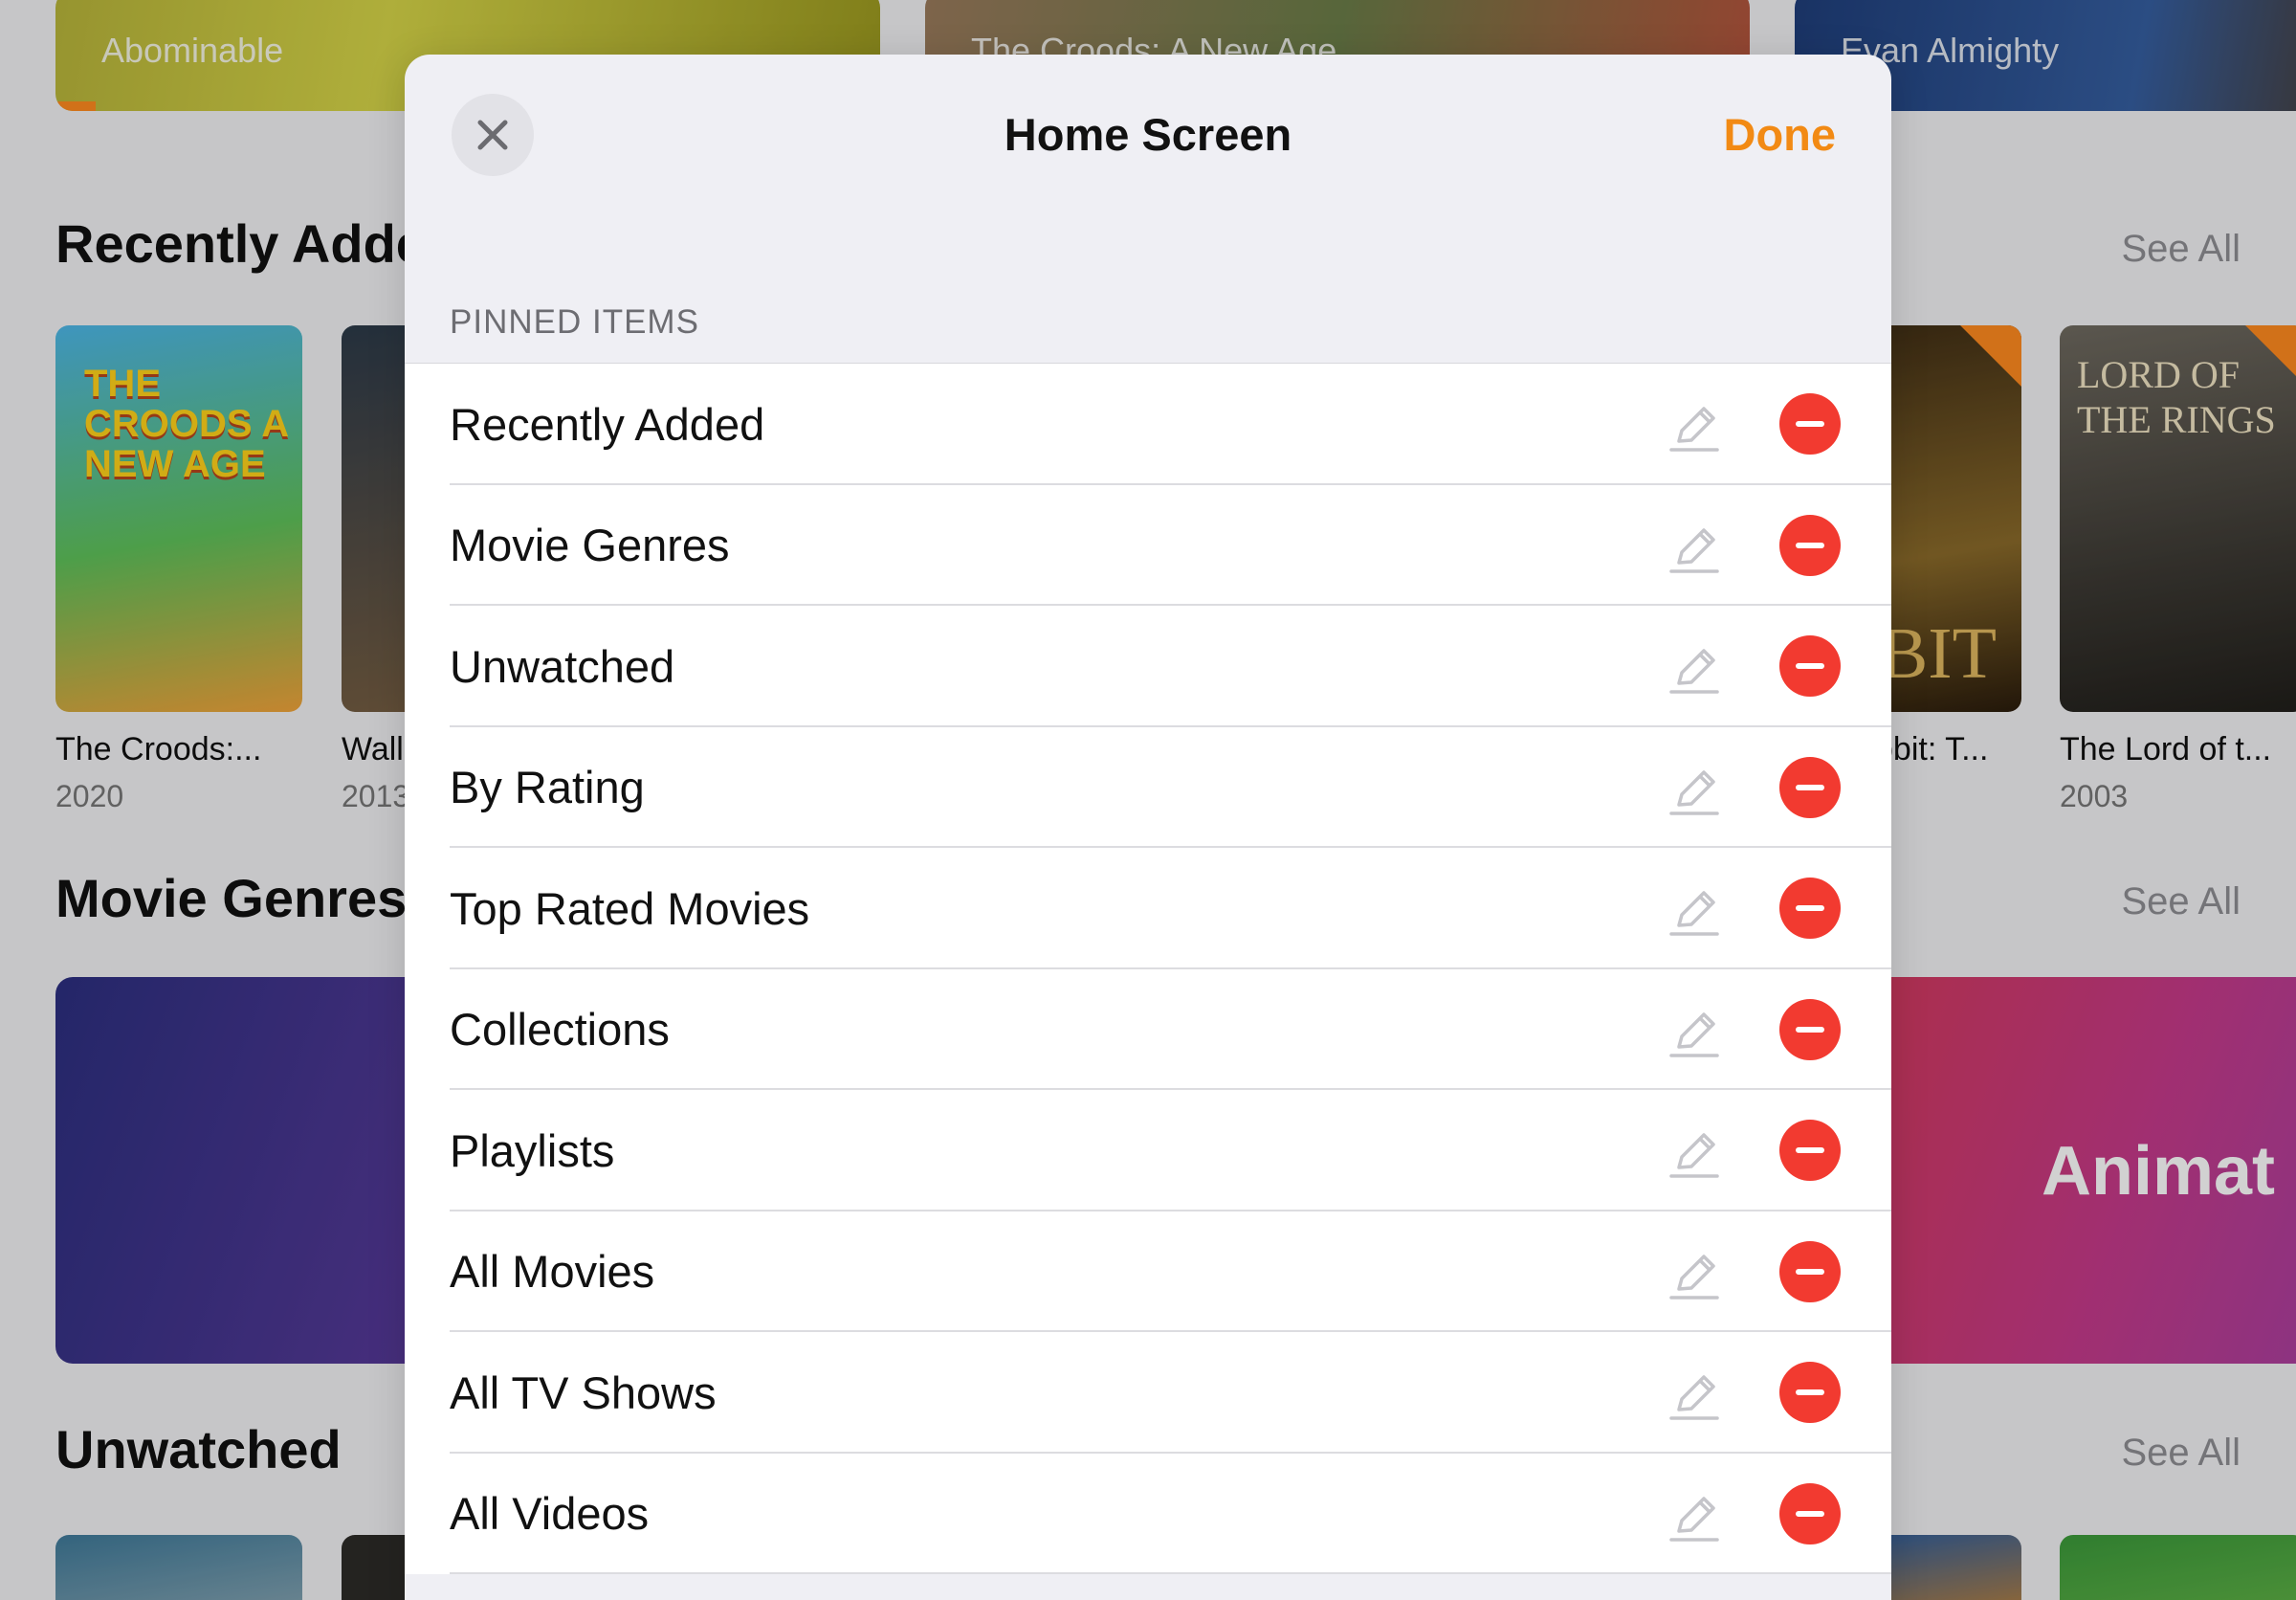 Image resolution: width=2296 pixels, height=1600 pixels. What do you see at coordinates (552, 1272) in the screenshot?
I see `pinned-item-label: All Movies` at bounding box center [552, 1272].